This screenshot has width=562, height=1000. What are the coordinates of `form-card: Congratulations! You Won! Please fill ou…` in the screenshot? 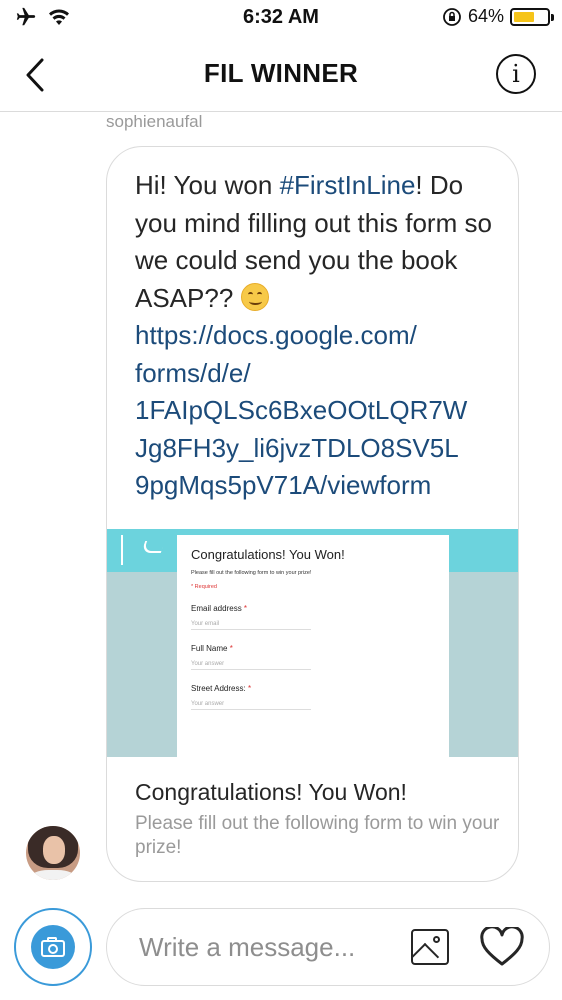 It's located at (313, 646).